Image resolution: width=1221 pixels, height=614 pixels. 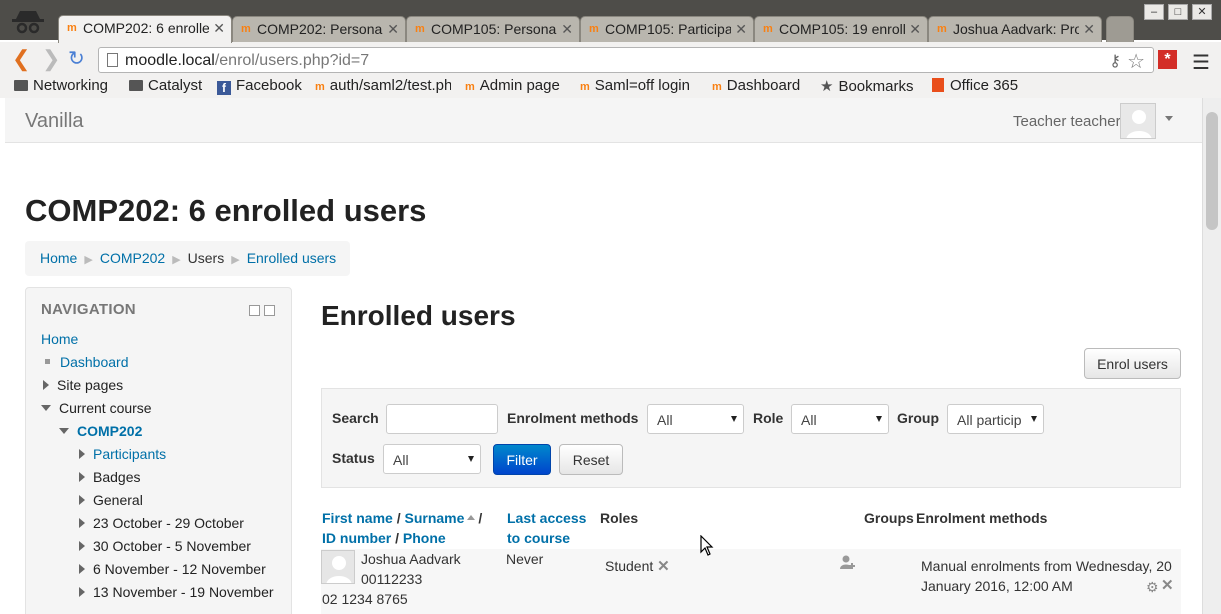 What do you see at coordinates (982, 518) in the screenshot?
I see `table-header-enrolment-methods: Enrolment methods` at bounding box center [982, 518].